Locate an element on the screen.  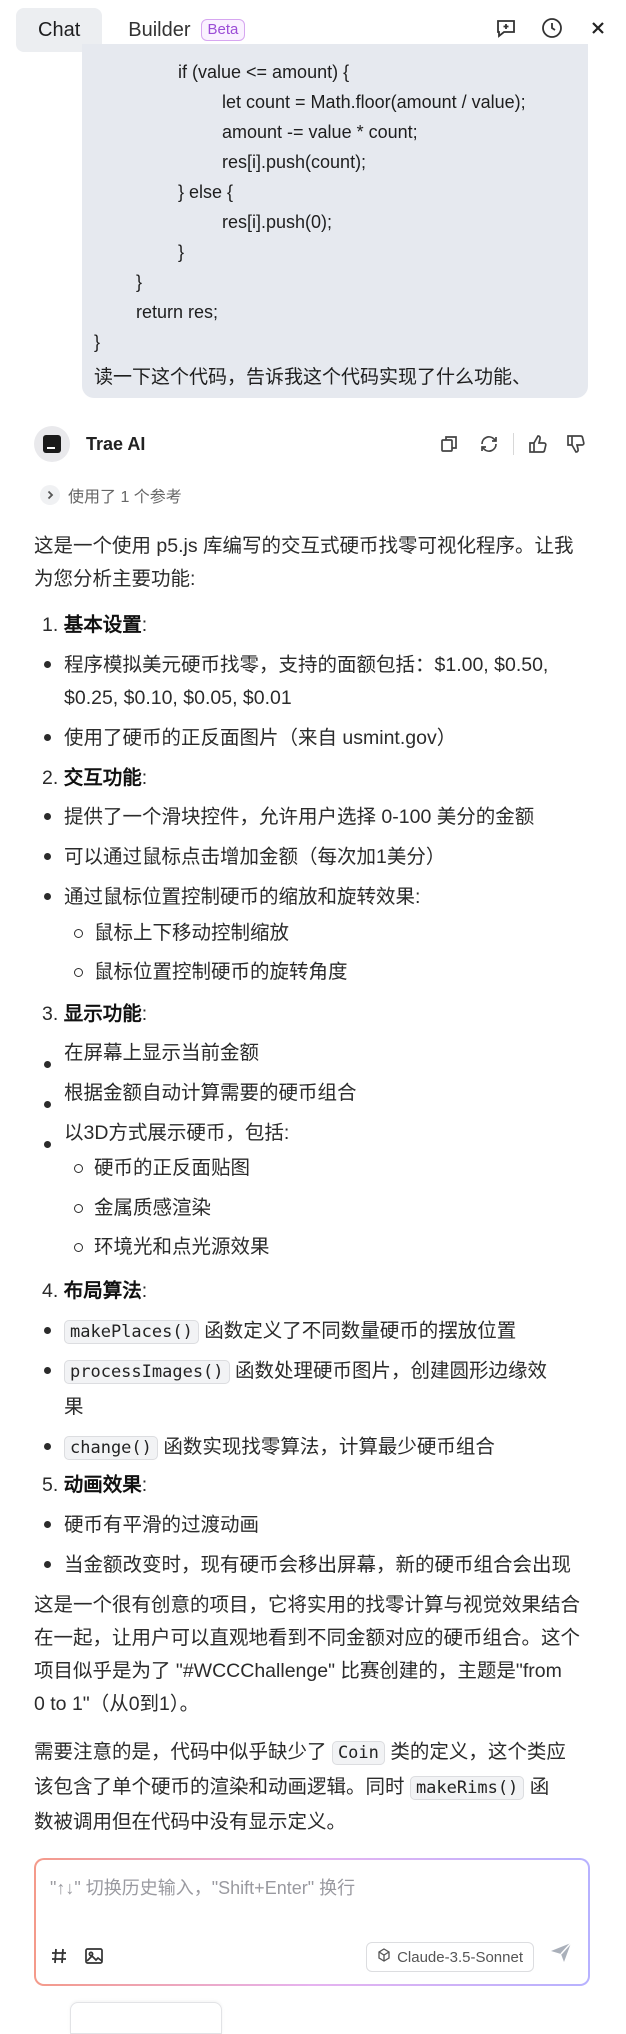
section-heading: 1. 基本设置: is located at coordinates (94, 625).